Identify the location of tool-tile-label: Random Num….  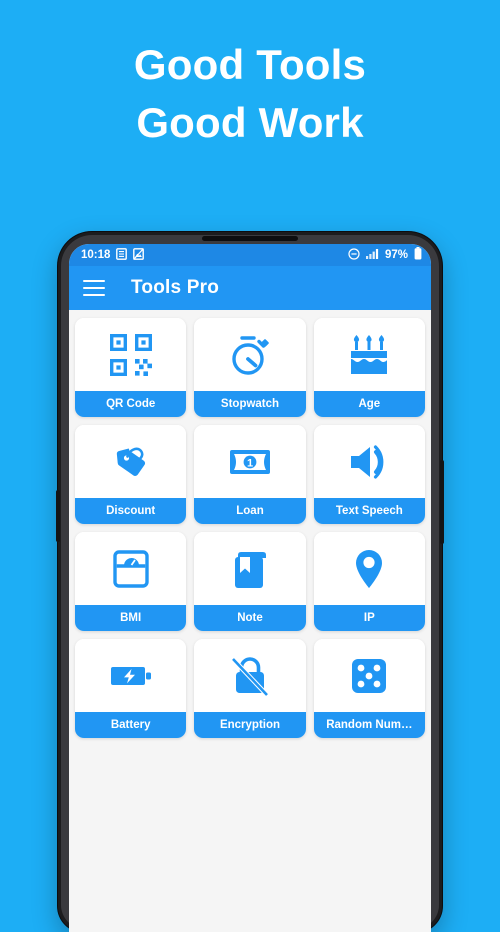
(369, 725).